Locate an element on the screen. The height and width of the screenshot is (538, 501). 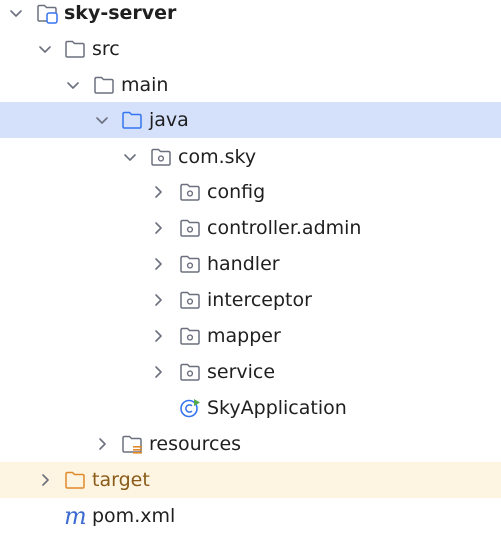
tree-row-main: main is located at coordinates (250, 85).